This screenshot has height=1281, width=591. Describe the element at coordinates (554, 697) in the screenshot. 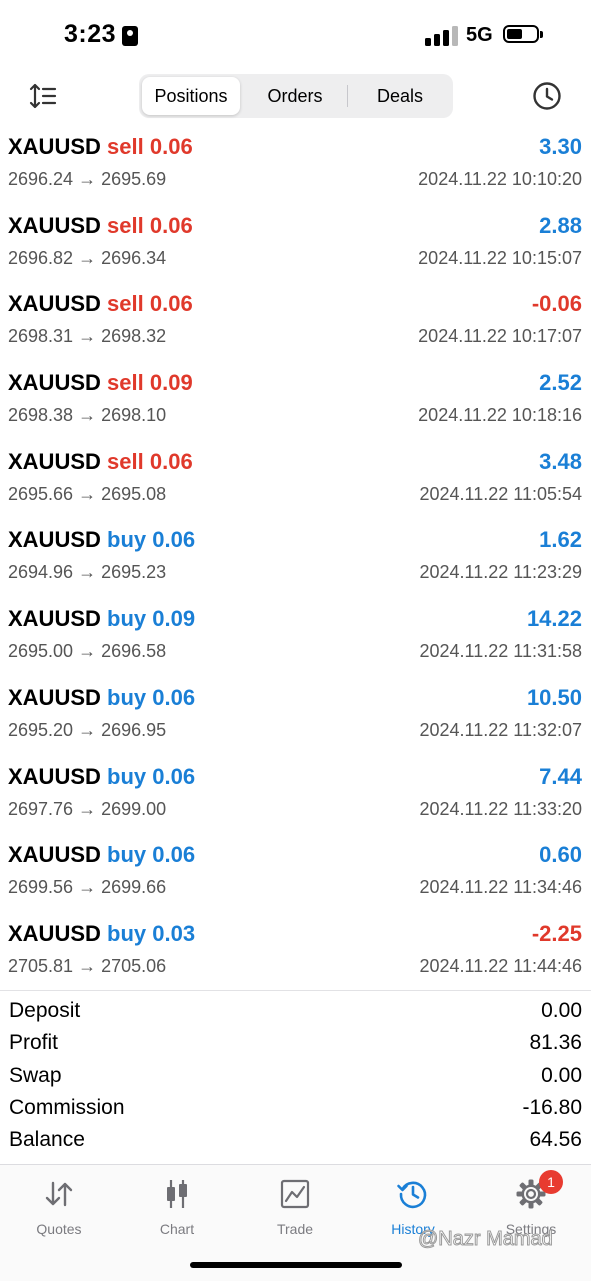

I see `deal-profit: 10.50` at that location.